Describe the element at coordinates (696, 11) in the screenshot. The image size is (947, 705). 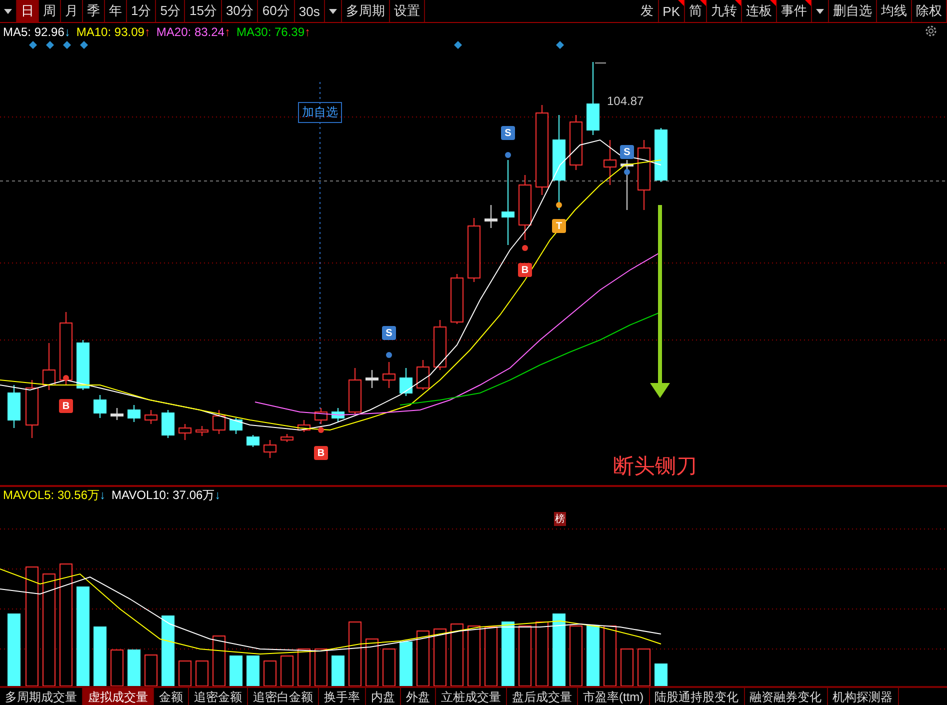
I see `toolbar-button: 简` at that location.